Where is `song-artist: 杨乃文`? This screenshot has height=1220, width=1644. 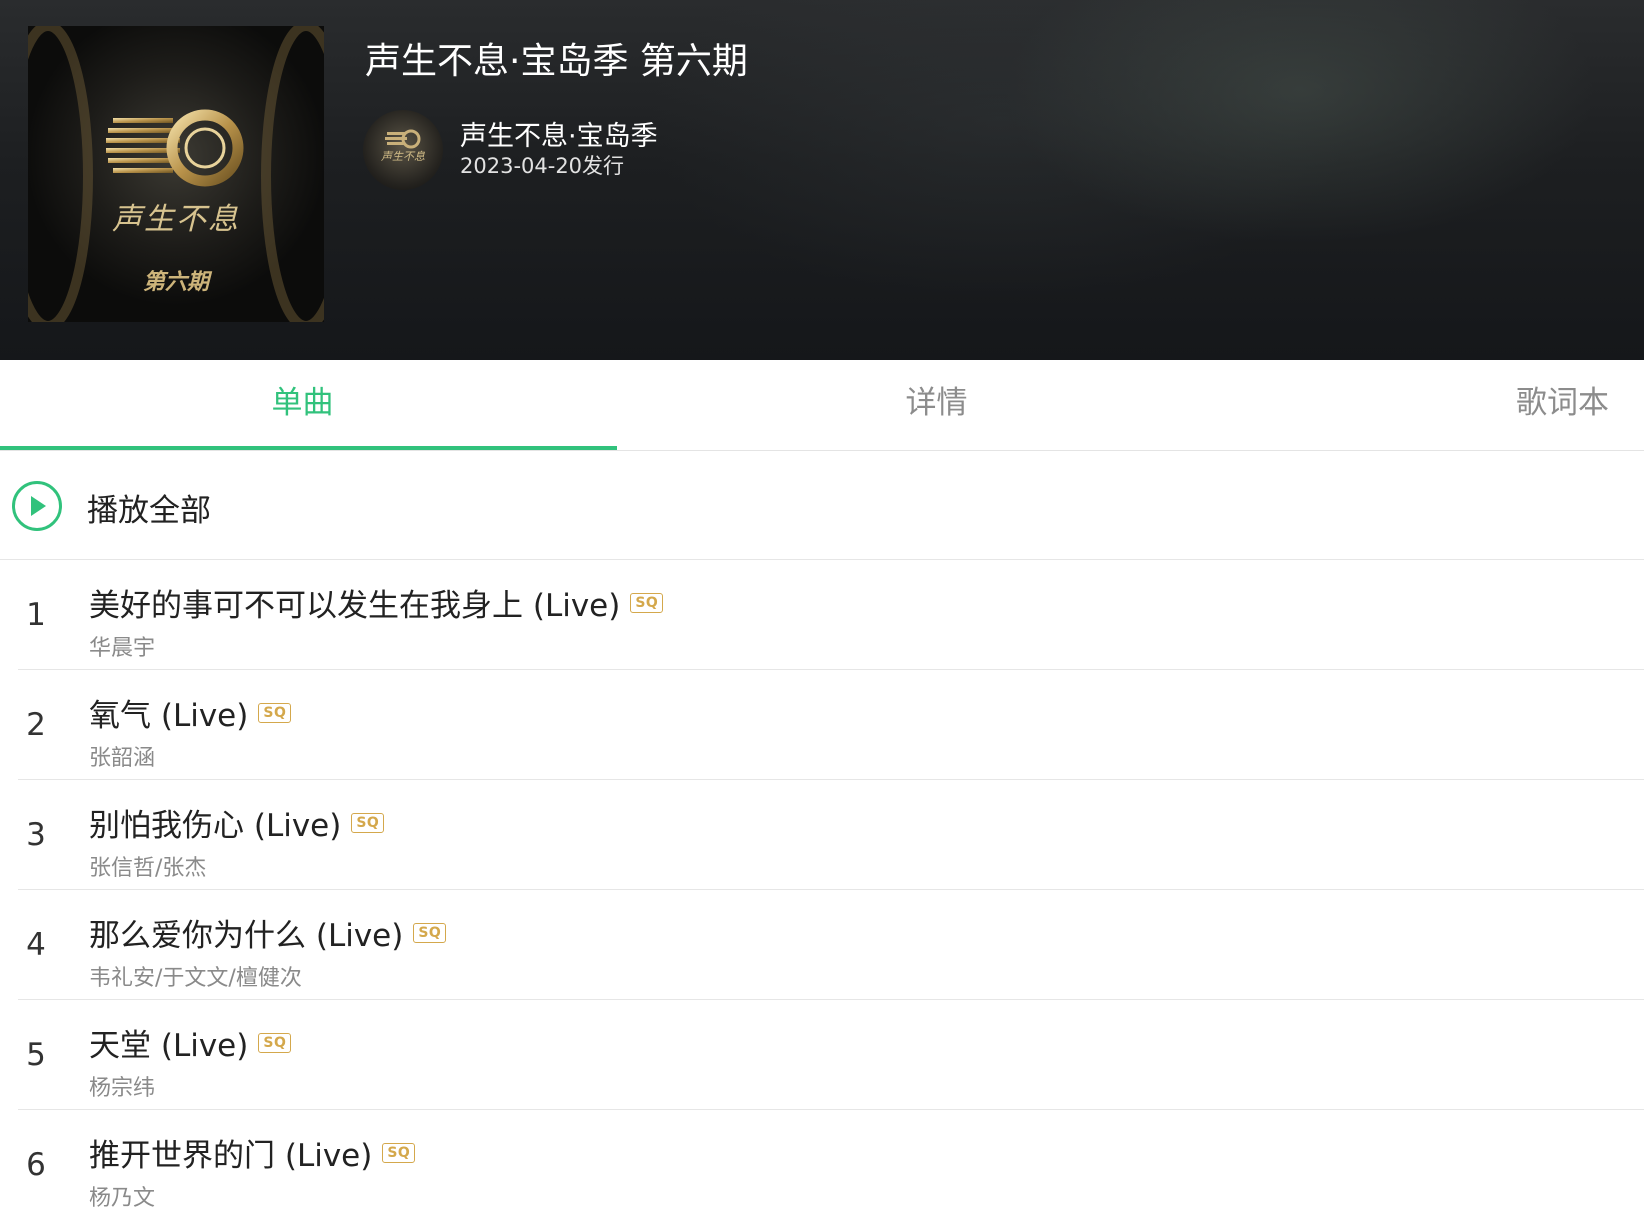 song-artist: 杨乃文 is located at coordinates (122, 1198).